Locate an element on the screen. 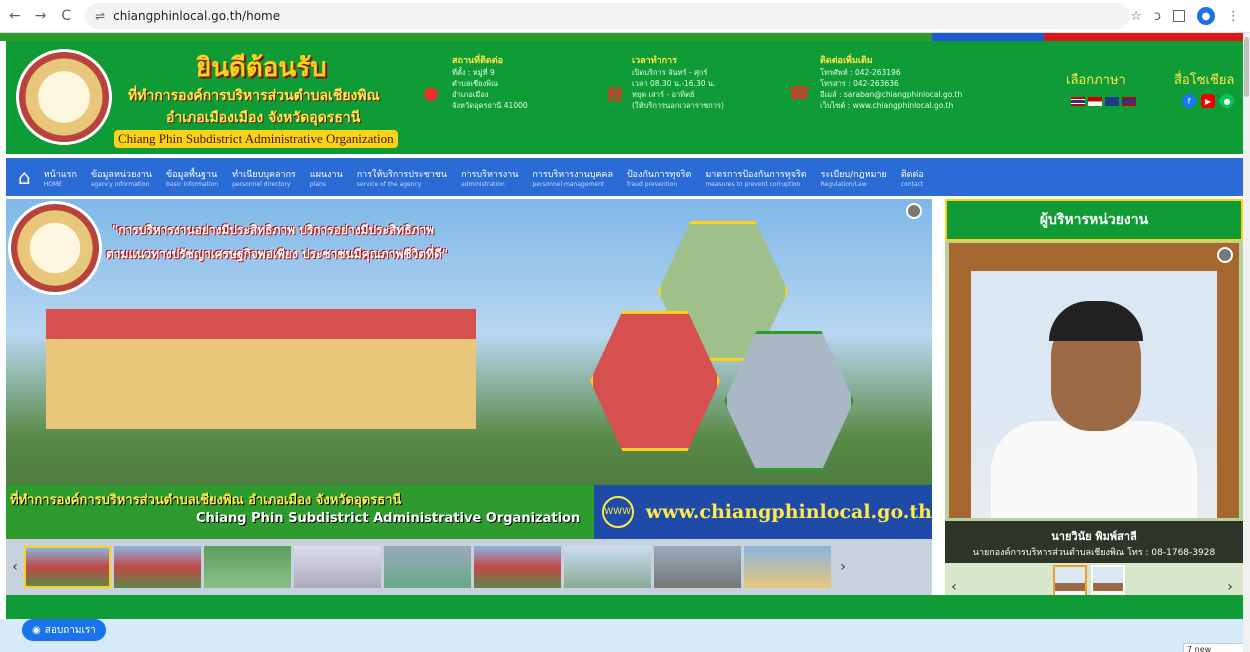 The height and width of the screenshot is (652, 1250). menu-kebab-icon: ⋮ is located at coordinates (1233, 16).